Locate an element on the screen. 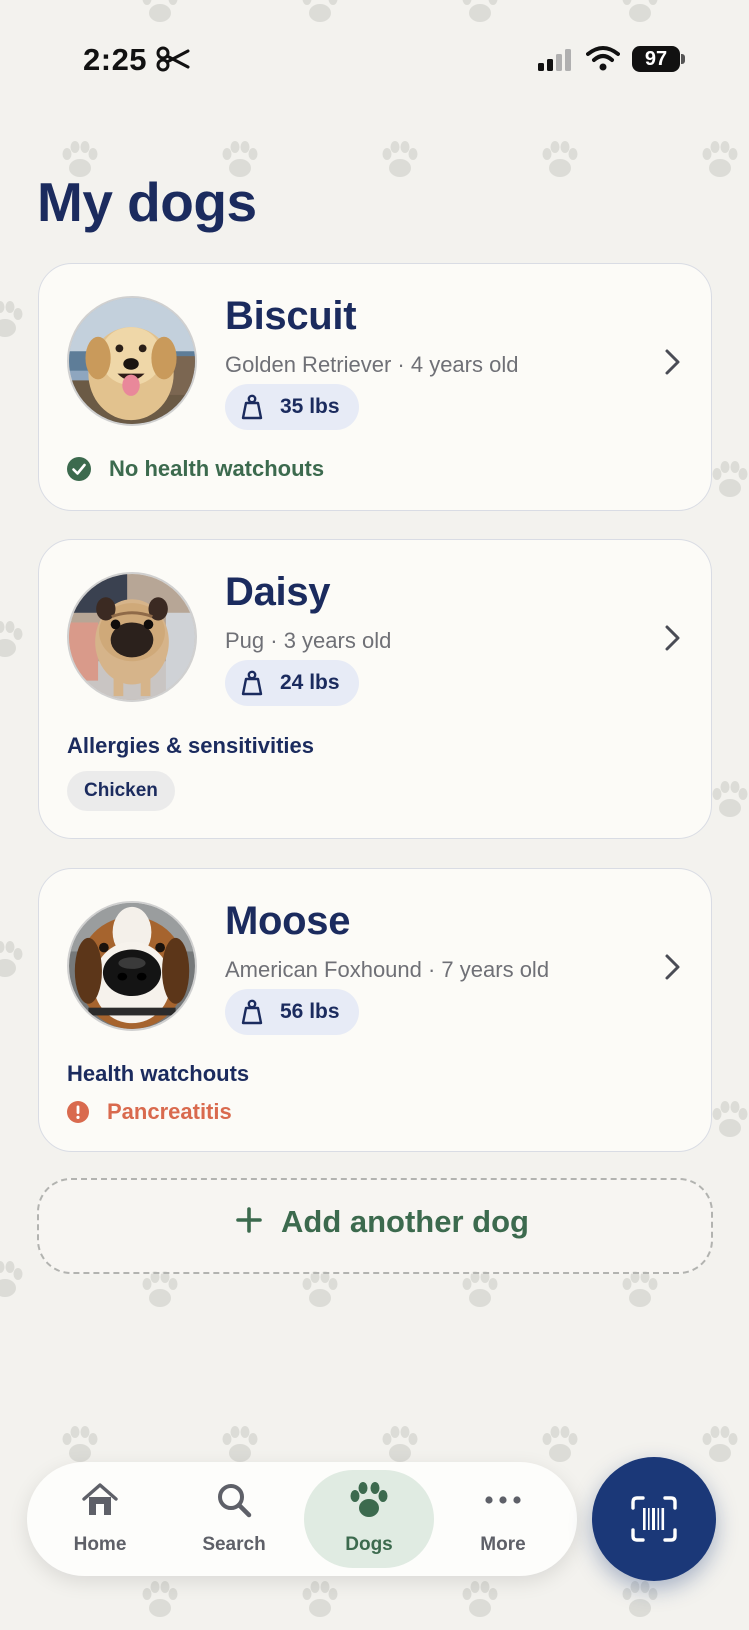 The height and width of the screenshot is (1630, 749). allergies-label: Allergies & sensitivities is located at coordinates (190, 745).